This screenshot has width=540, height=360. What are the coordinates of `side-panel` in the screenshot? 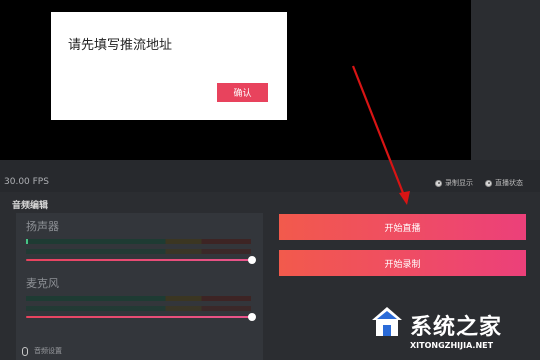 It's located at (505, 80).